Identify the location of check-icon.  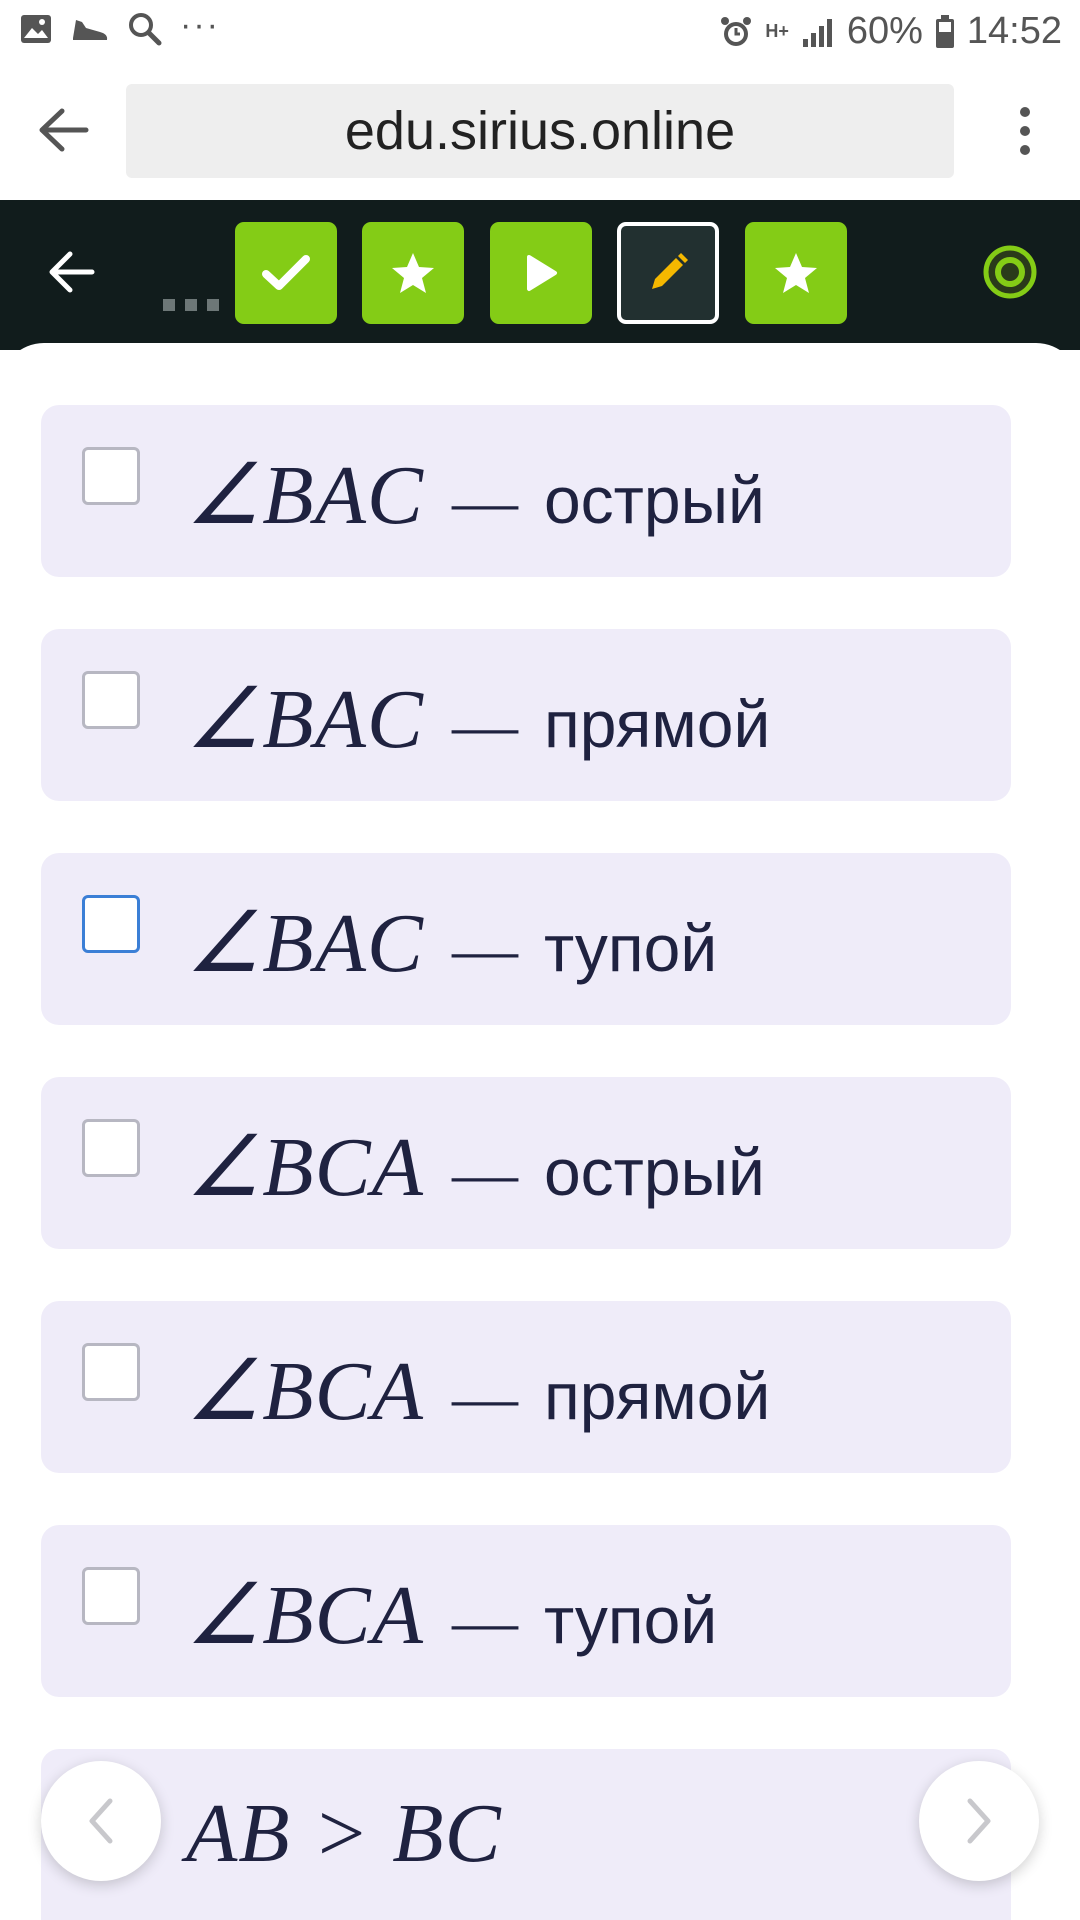
(286, 272).